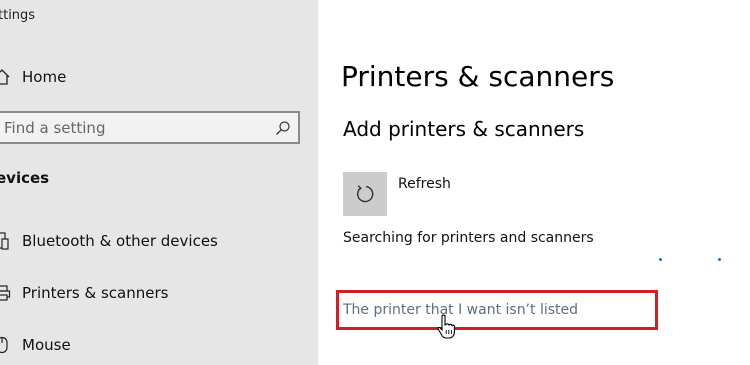 This screenshot has width=750, height=365. I want to click on search-status-text: Searching for printers and scanners, so click(468, 238).